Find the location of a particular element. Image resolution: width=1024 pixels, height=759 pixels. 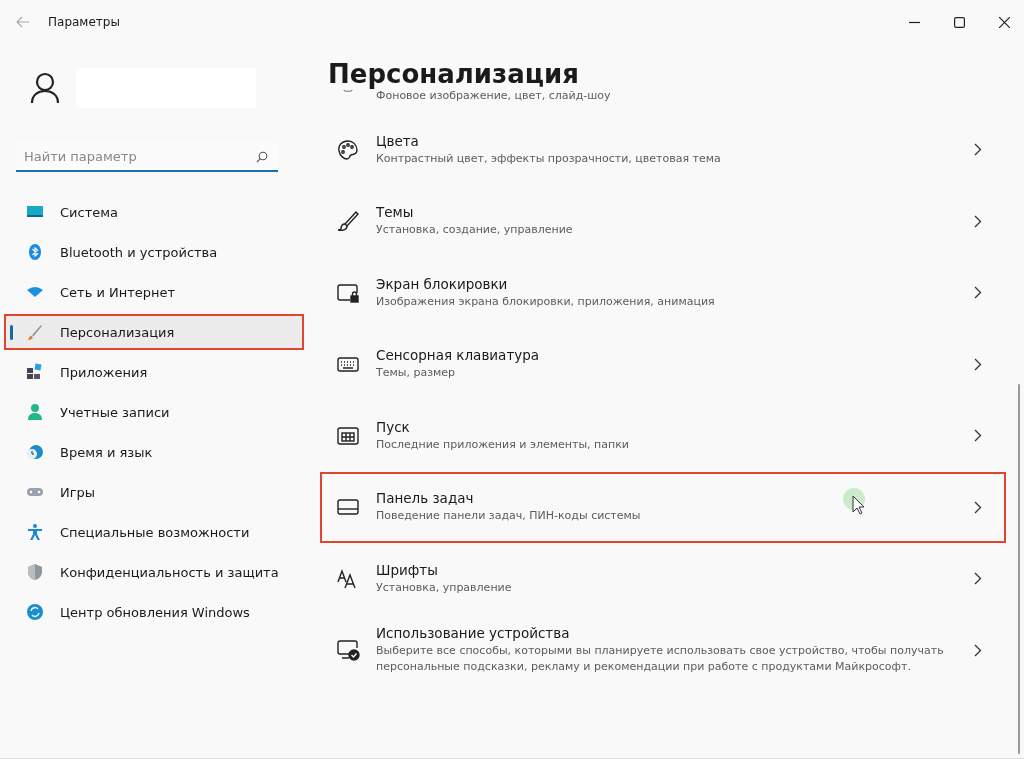

item-description: Установка, создание, управление is located at coordinates (475, 230).